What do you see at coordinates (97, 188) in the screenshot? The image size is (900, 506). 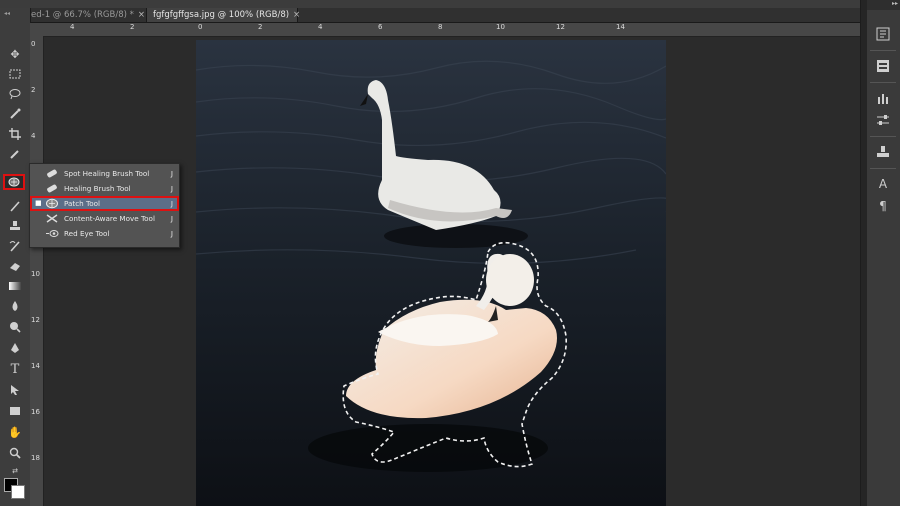 I see `flyout-item-label: Healing Brush Tool` at bounding box center [97, 188].